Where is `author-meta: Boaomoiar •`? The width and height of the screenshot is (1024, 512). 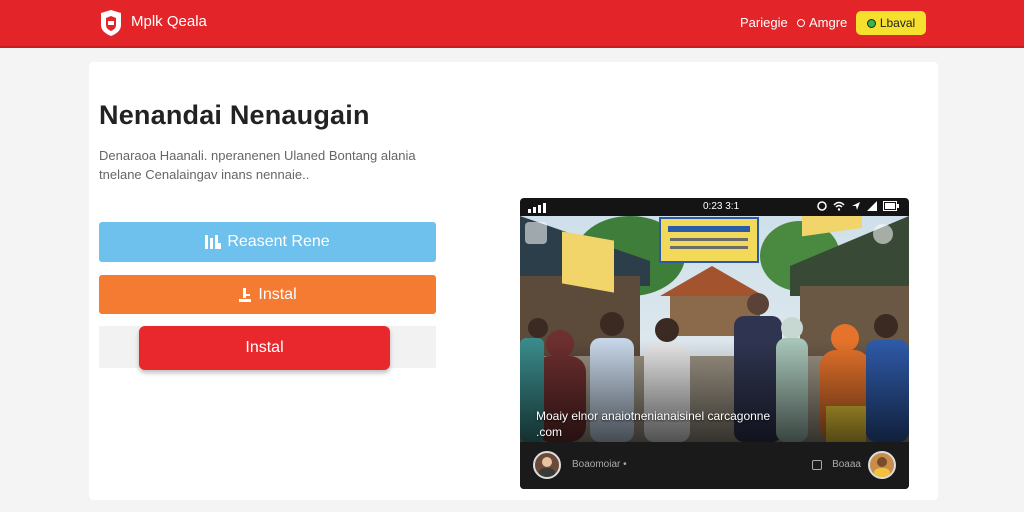 author-meta: Boaomoiar • is located at coordinates (599, 464).